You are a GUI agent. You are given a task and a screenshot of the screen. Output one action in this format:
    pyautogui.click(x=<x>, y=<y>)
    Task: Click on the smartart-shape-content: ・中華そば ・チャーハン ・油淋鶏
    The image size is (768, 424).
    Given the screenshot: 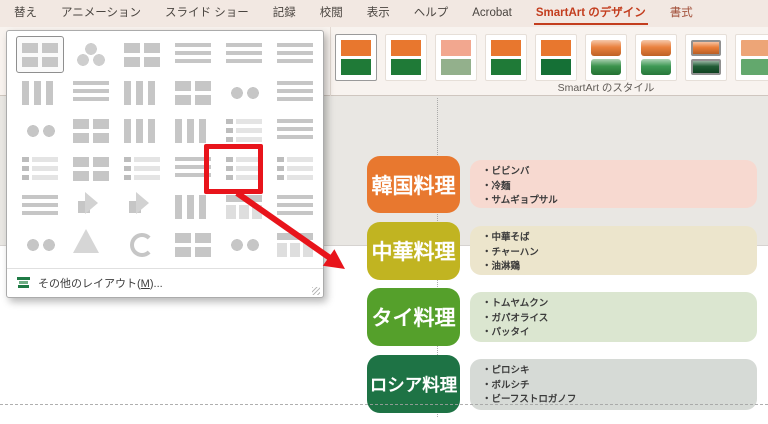 What is the action you would take?
    pyautogui.click(x=613, y=250)
    